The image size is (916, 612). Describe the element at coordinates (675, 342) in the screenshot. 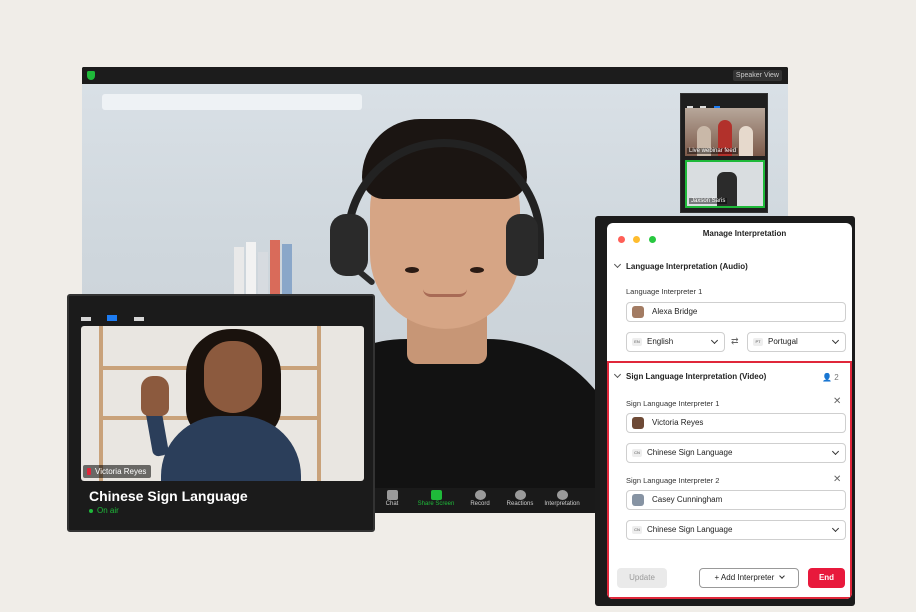

I see `from-language-select: EN English` at that location.